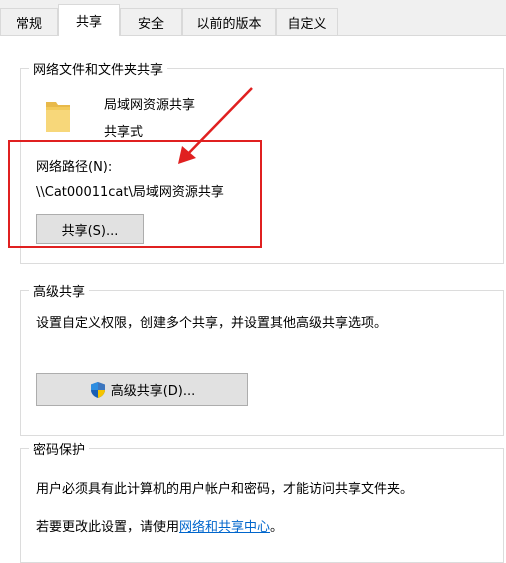 The image size is (506, 563). What do you see at coordinates (229, 21) in the screenshot?
I see `tab-previous-versions: 以前的版本` at bounding box center [229, 21].